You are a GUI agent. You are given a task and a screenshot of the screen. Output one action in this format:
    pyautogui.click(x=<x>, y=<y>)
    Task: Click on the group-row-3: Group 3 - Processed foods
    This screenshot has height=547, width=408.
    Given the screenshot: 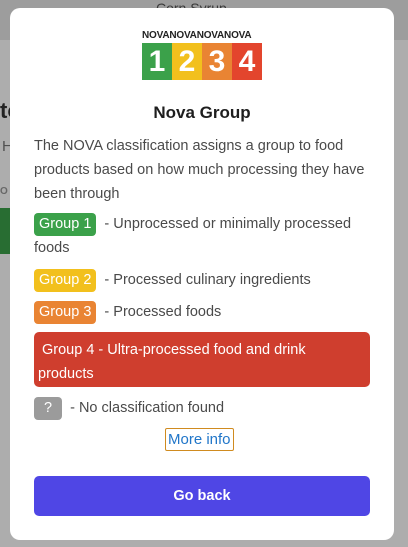 What is the action you would take?
    pyautogui.click(x=202, y=312)
    